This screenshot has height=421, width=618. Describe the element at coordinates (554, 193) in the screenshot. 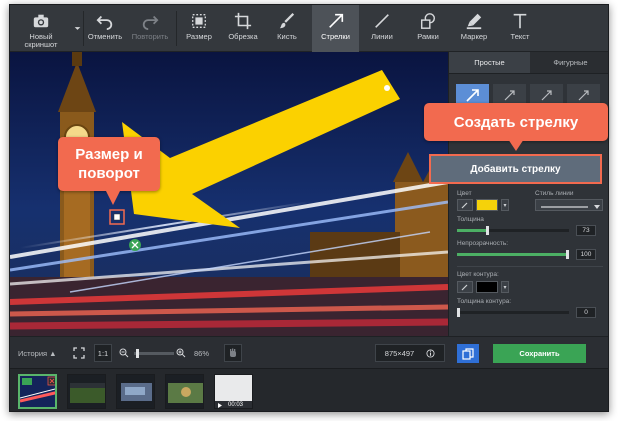

I see `line-style-label: Стиль линии` at that location.